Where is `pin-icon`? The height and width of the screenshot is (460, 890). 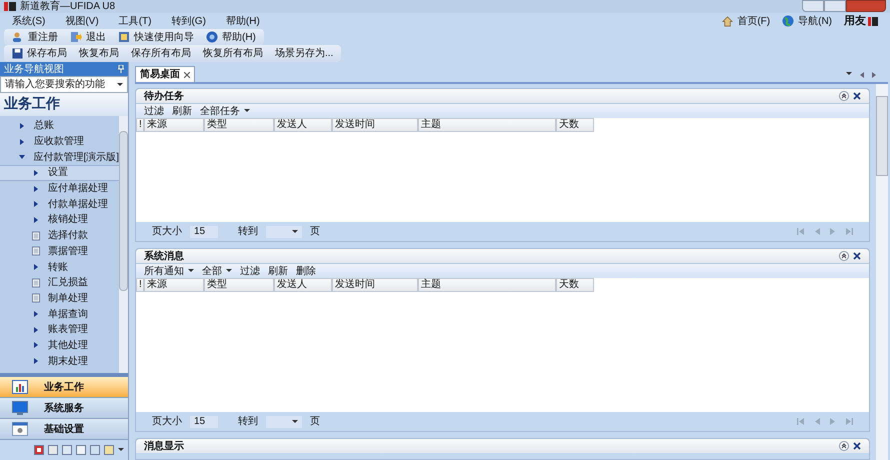 pin-icon is located at coordinates (121, 69).